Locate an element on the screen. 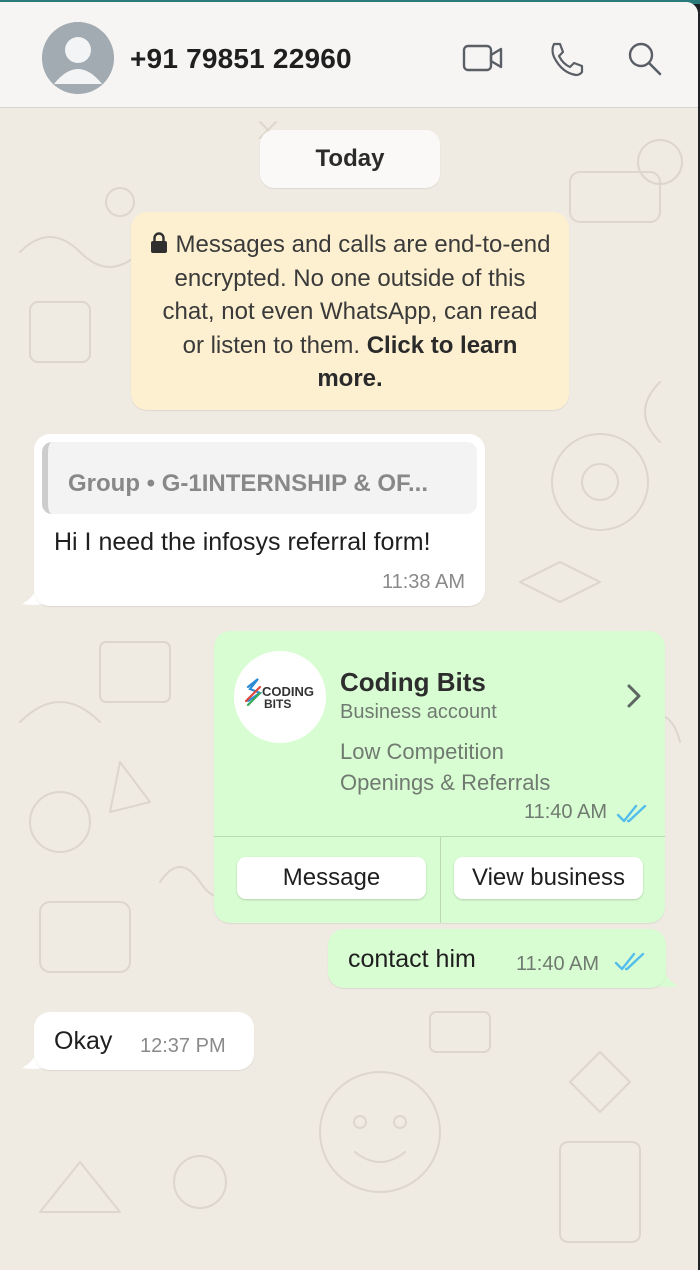 This screenshot has height=1270, width=700. chat-header: +91 79851 22960 is located at coordinates (349, 55).